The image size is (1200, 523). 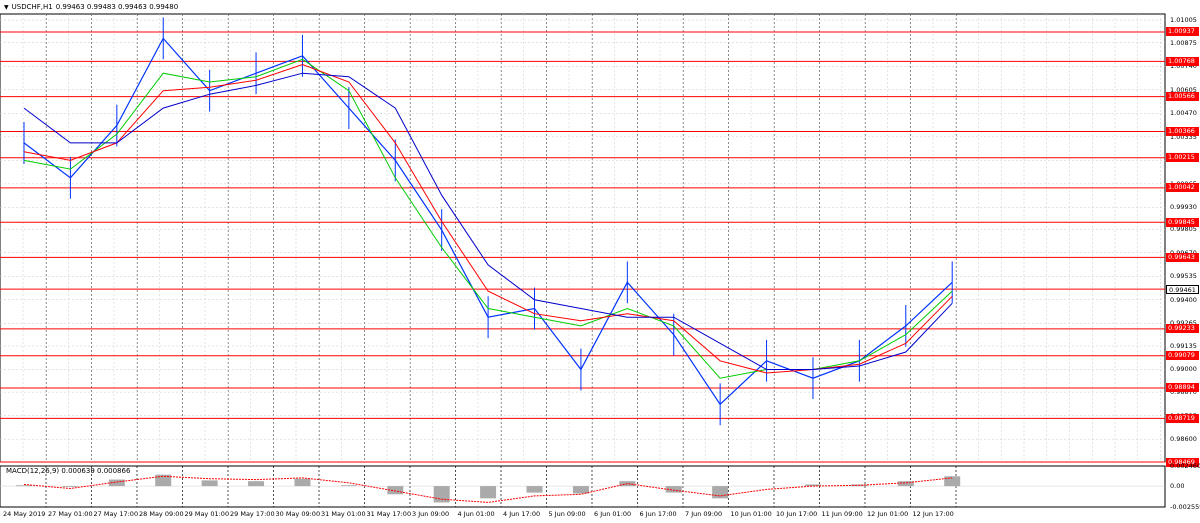 I want to click on time-axis-label: 30 May 09:00, so click(x=298, y=514).